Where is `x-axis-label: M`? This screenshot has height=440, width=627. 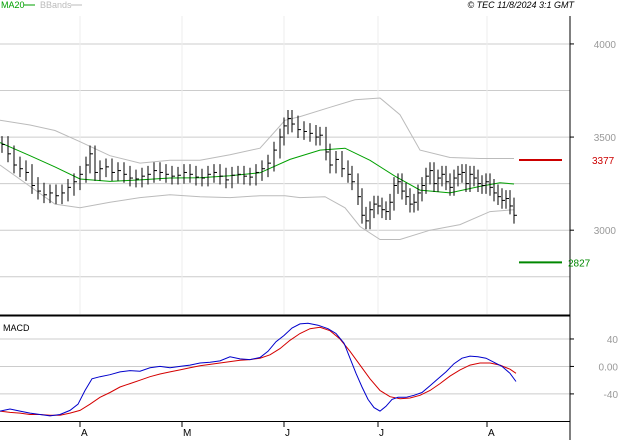 x-axis-label: M is located at coordinates (187, 433).